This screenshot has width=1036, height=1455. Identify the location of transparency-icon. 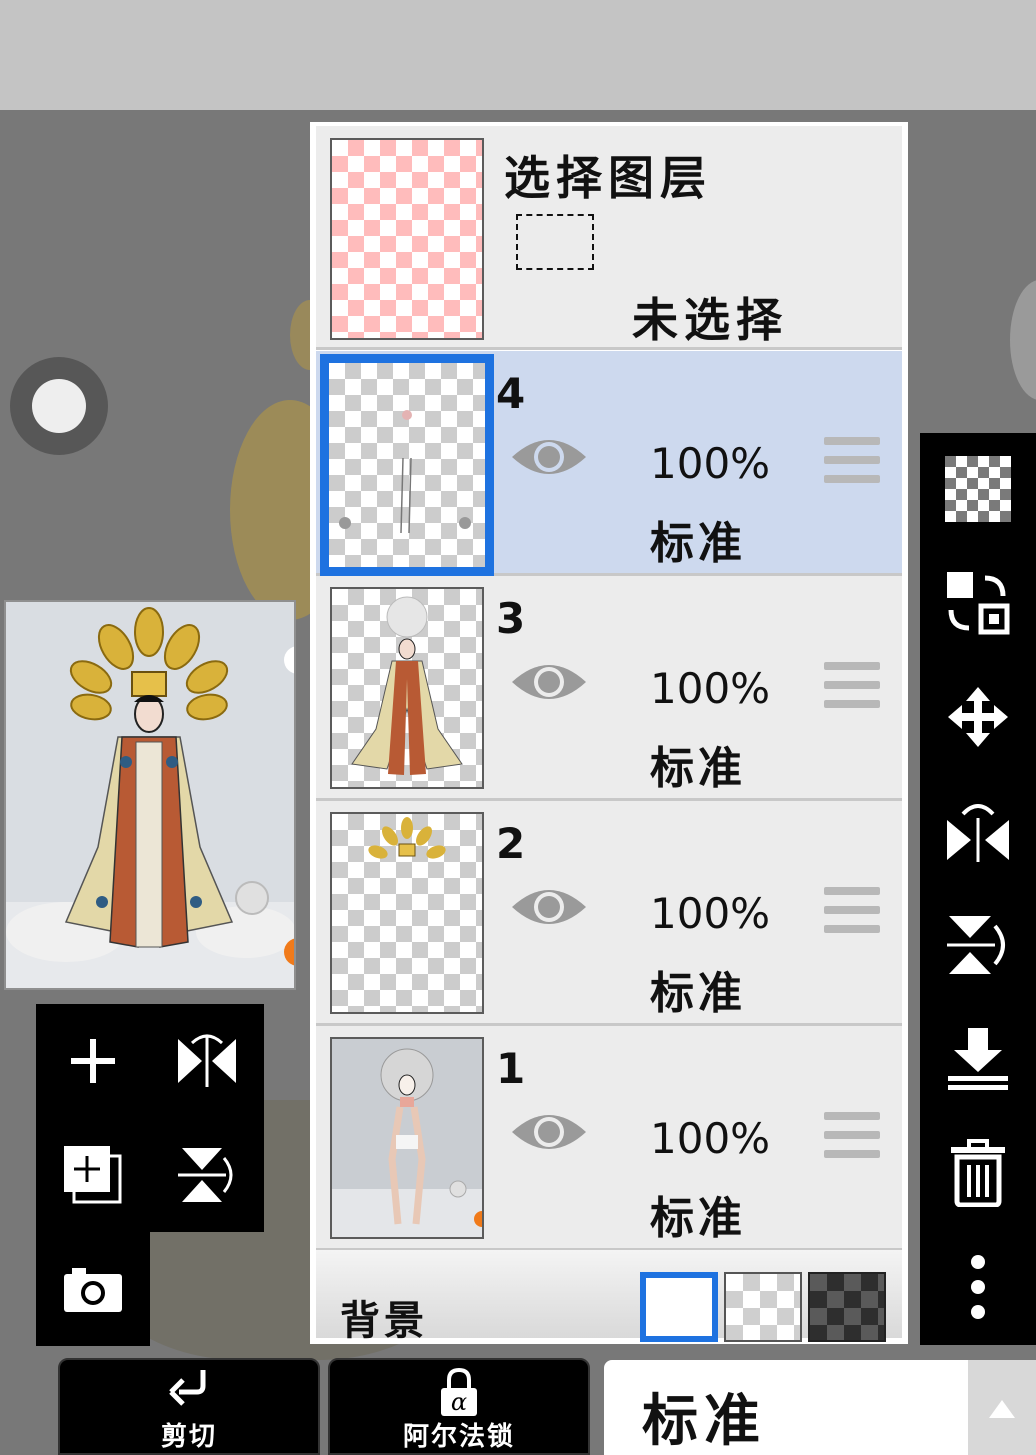
(978, 489).